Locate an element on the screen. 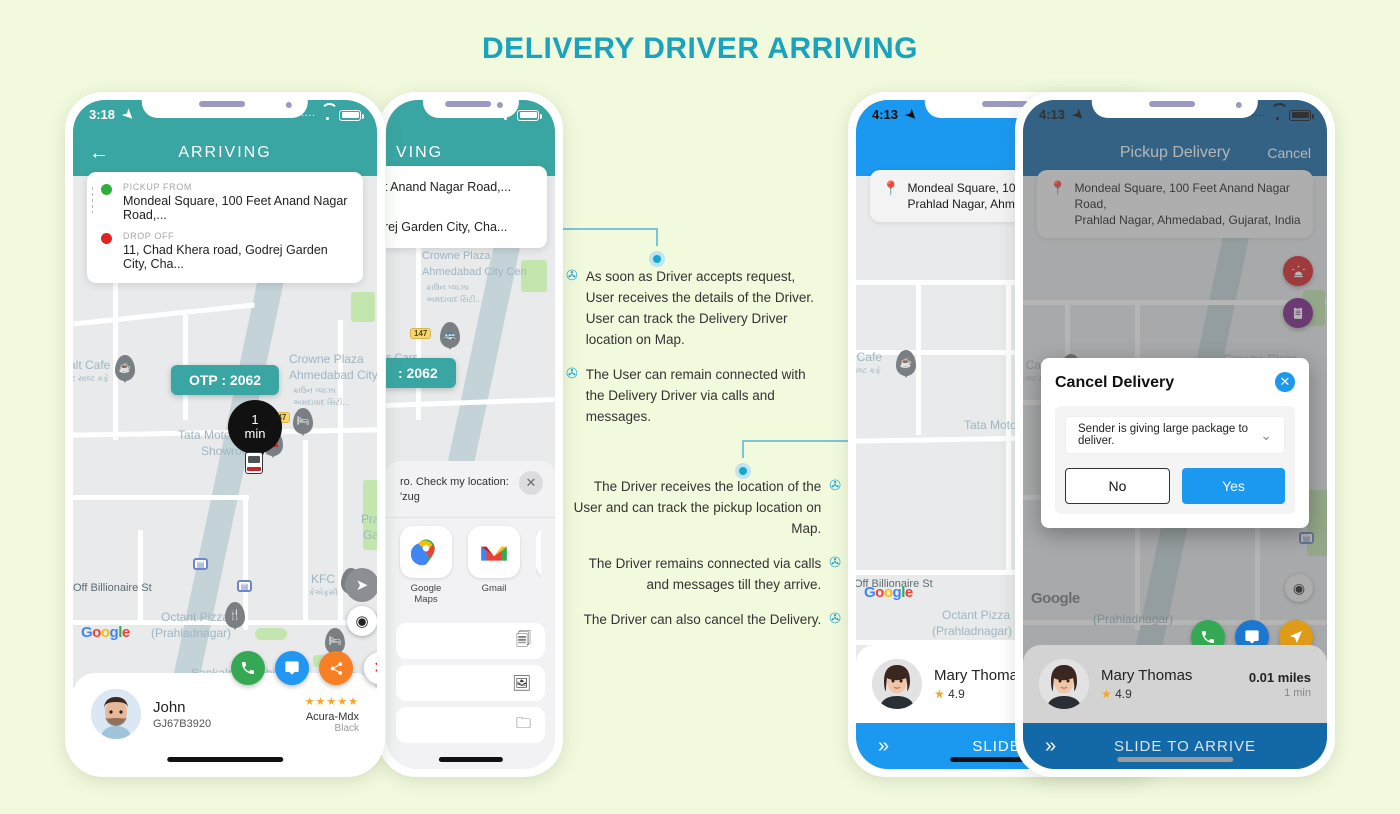 This screenshot has height=814, width=1400. my-location-fab: ◉ is located at coordinates (362, 621).